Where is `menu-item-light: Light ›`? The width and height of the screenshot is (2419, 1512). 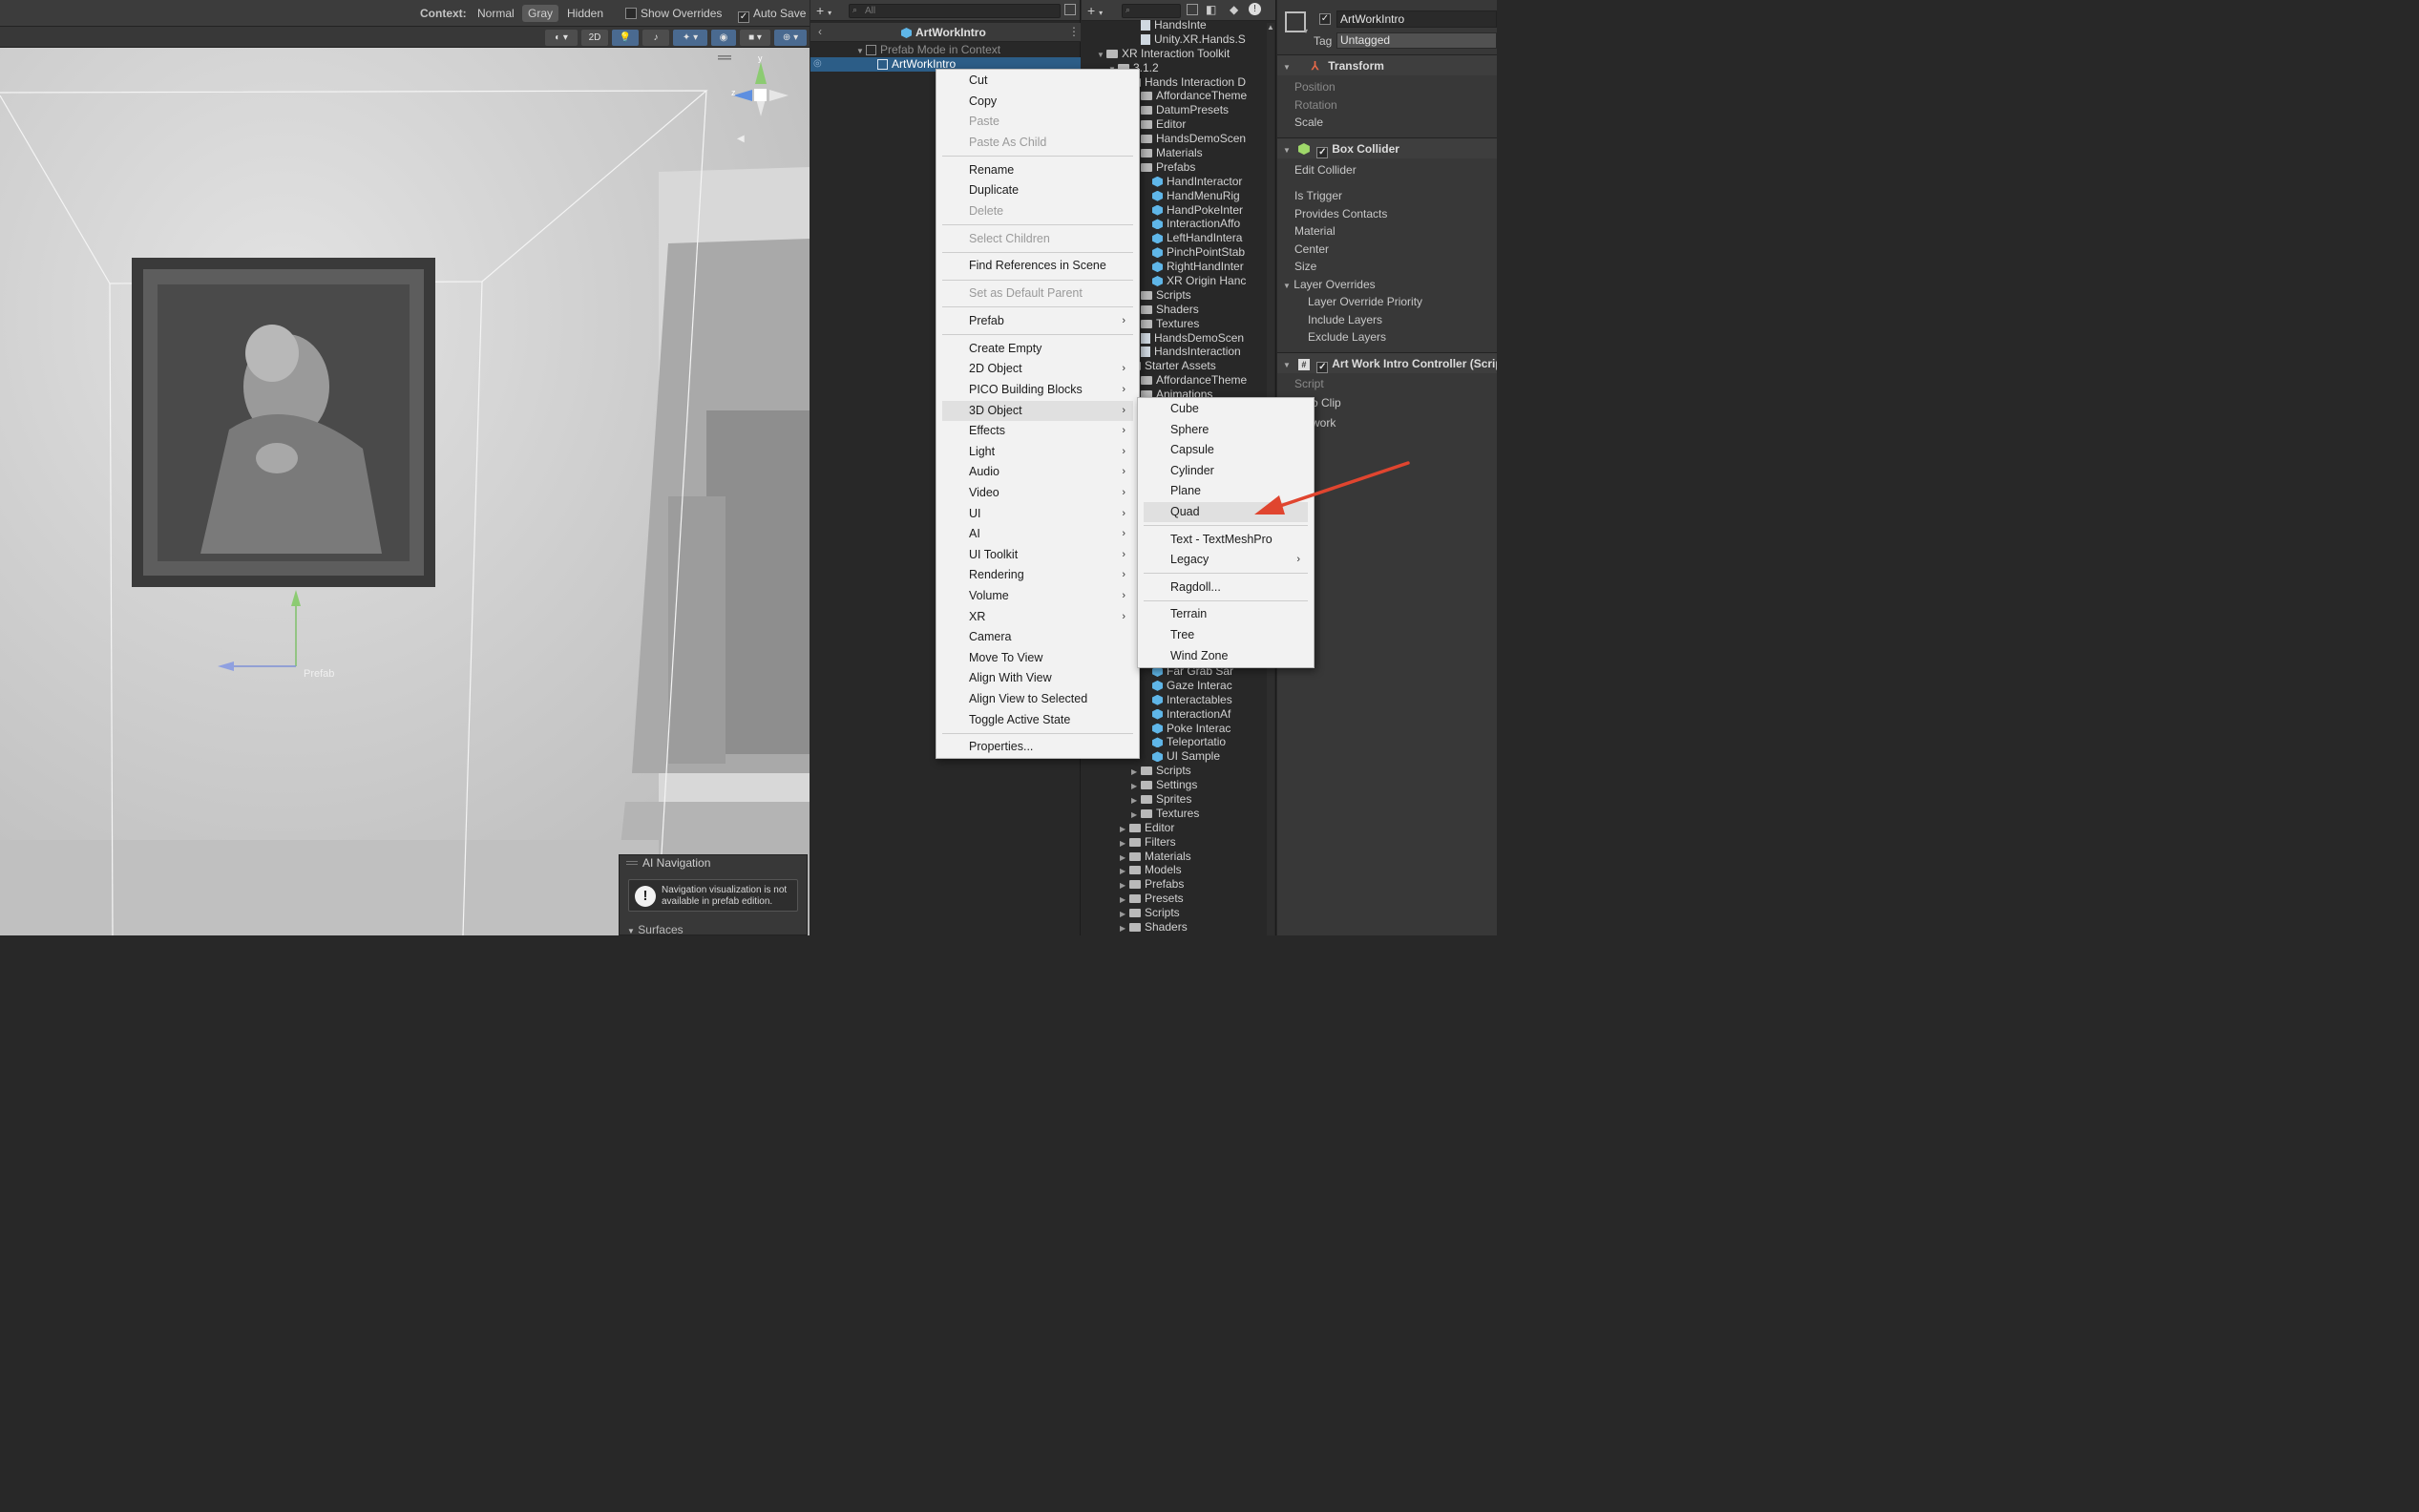
menu-item-light: Light › is located at coordinates (1038, 452).